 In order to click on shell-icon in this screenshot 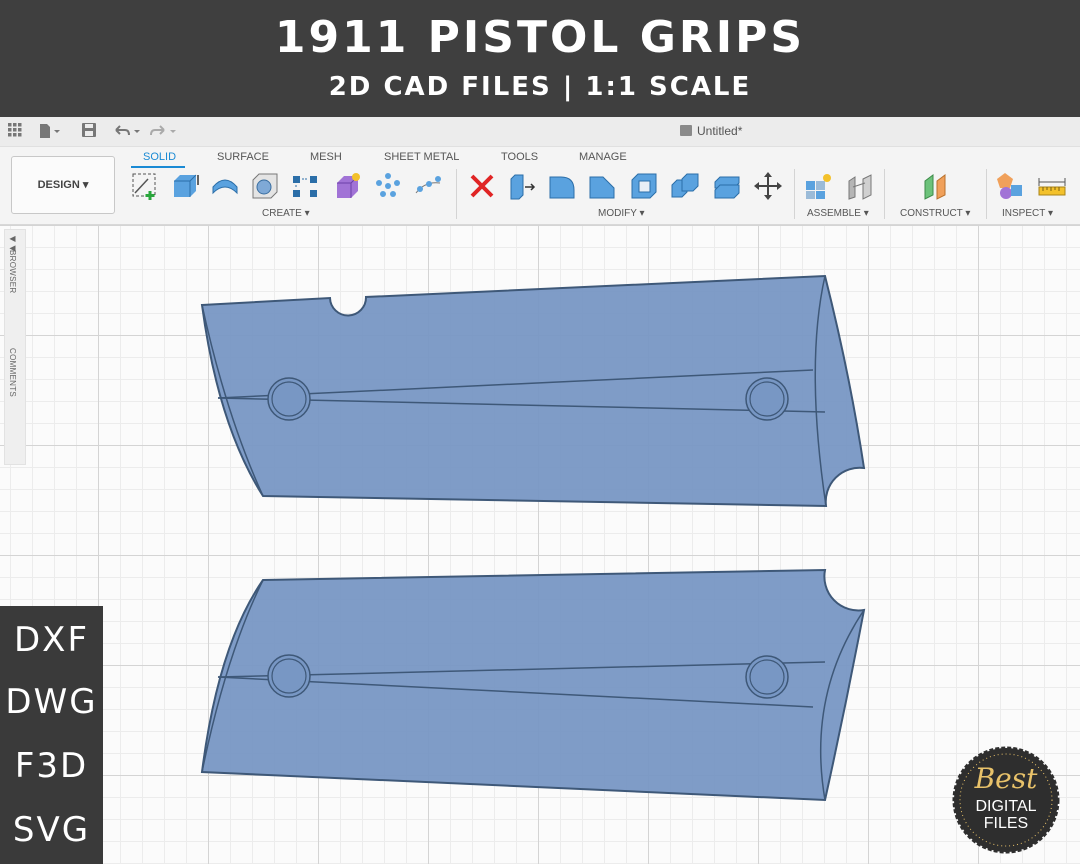, I will do `click(644, 186)`.